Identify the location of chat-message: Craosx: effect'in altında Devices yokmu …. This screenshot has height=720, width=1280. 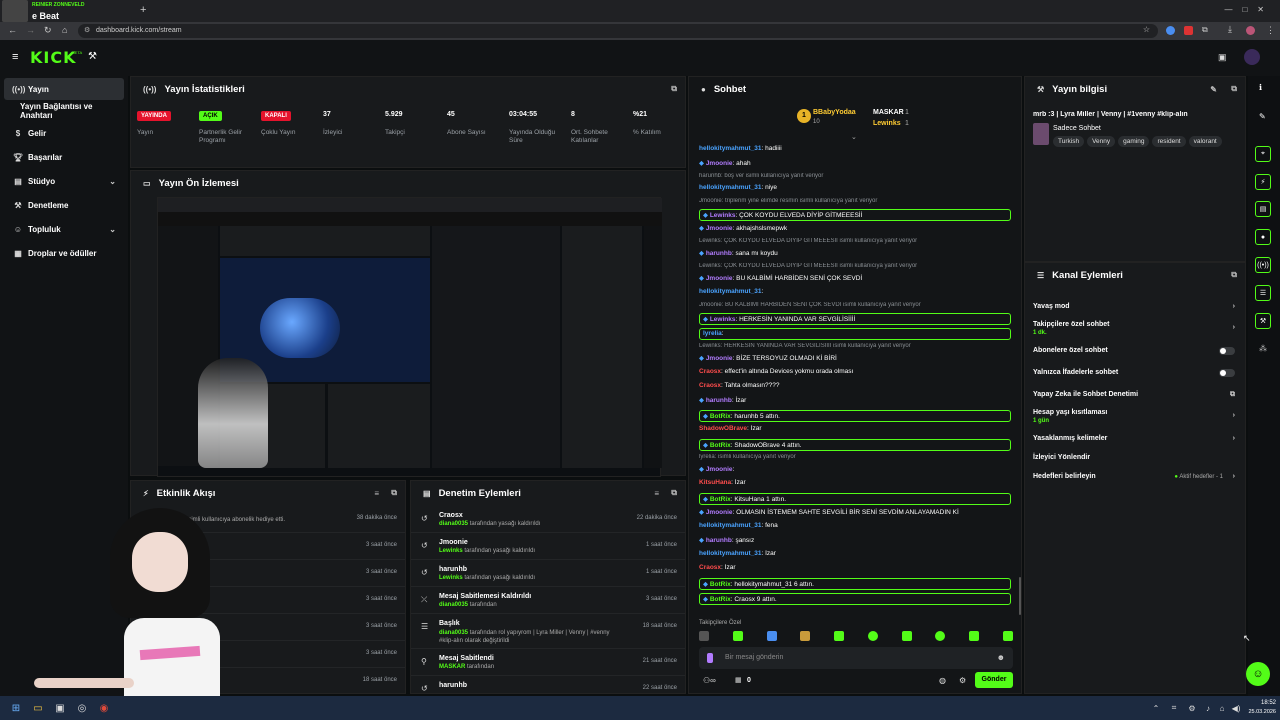
(855, 371).